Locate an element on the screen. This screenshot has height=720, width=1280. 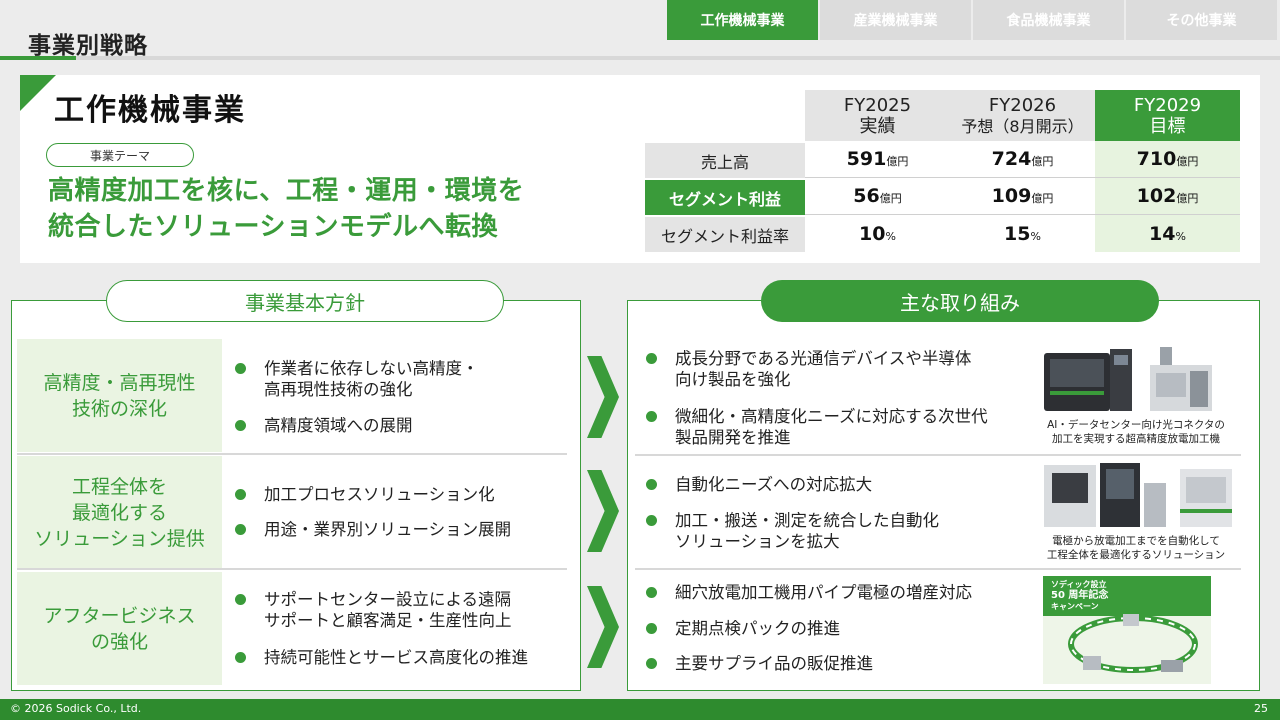
value-number: 710 is located at coordinates (1156, 159).